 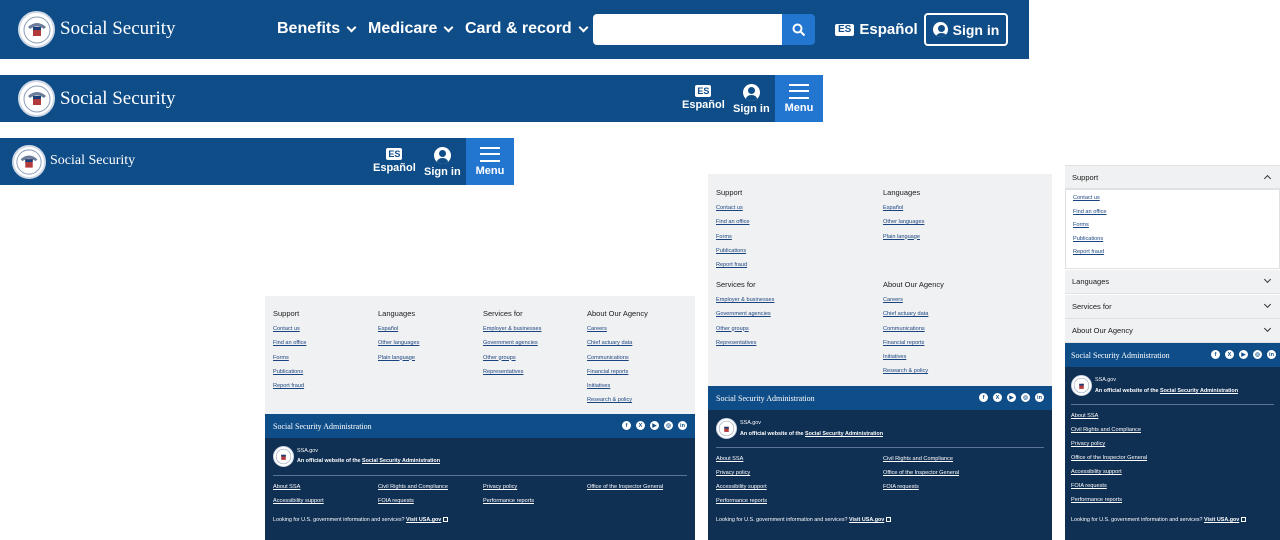 What do you see at coordinates (527, 29) in the screenshot?
I see `nav-card-record: Card & record` at bounding box center [527, 29].